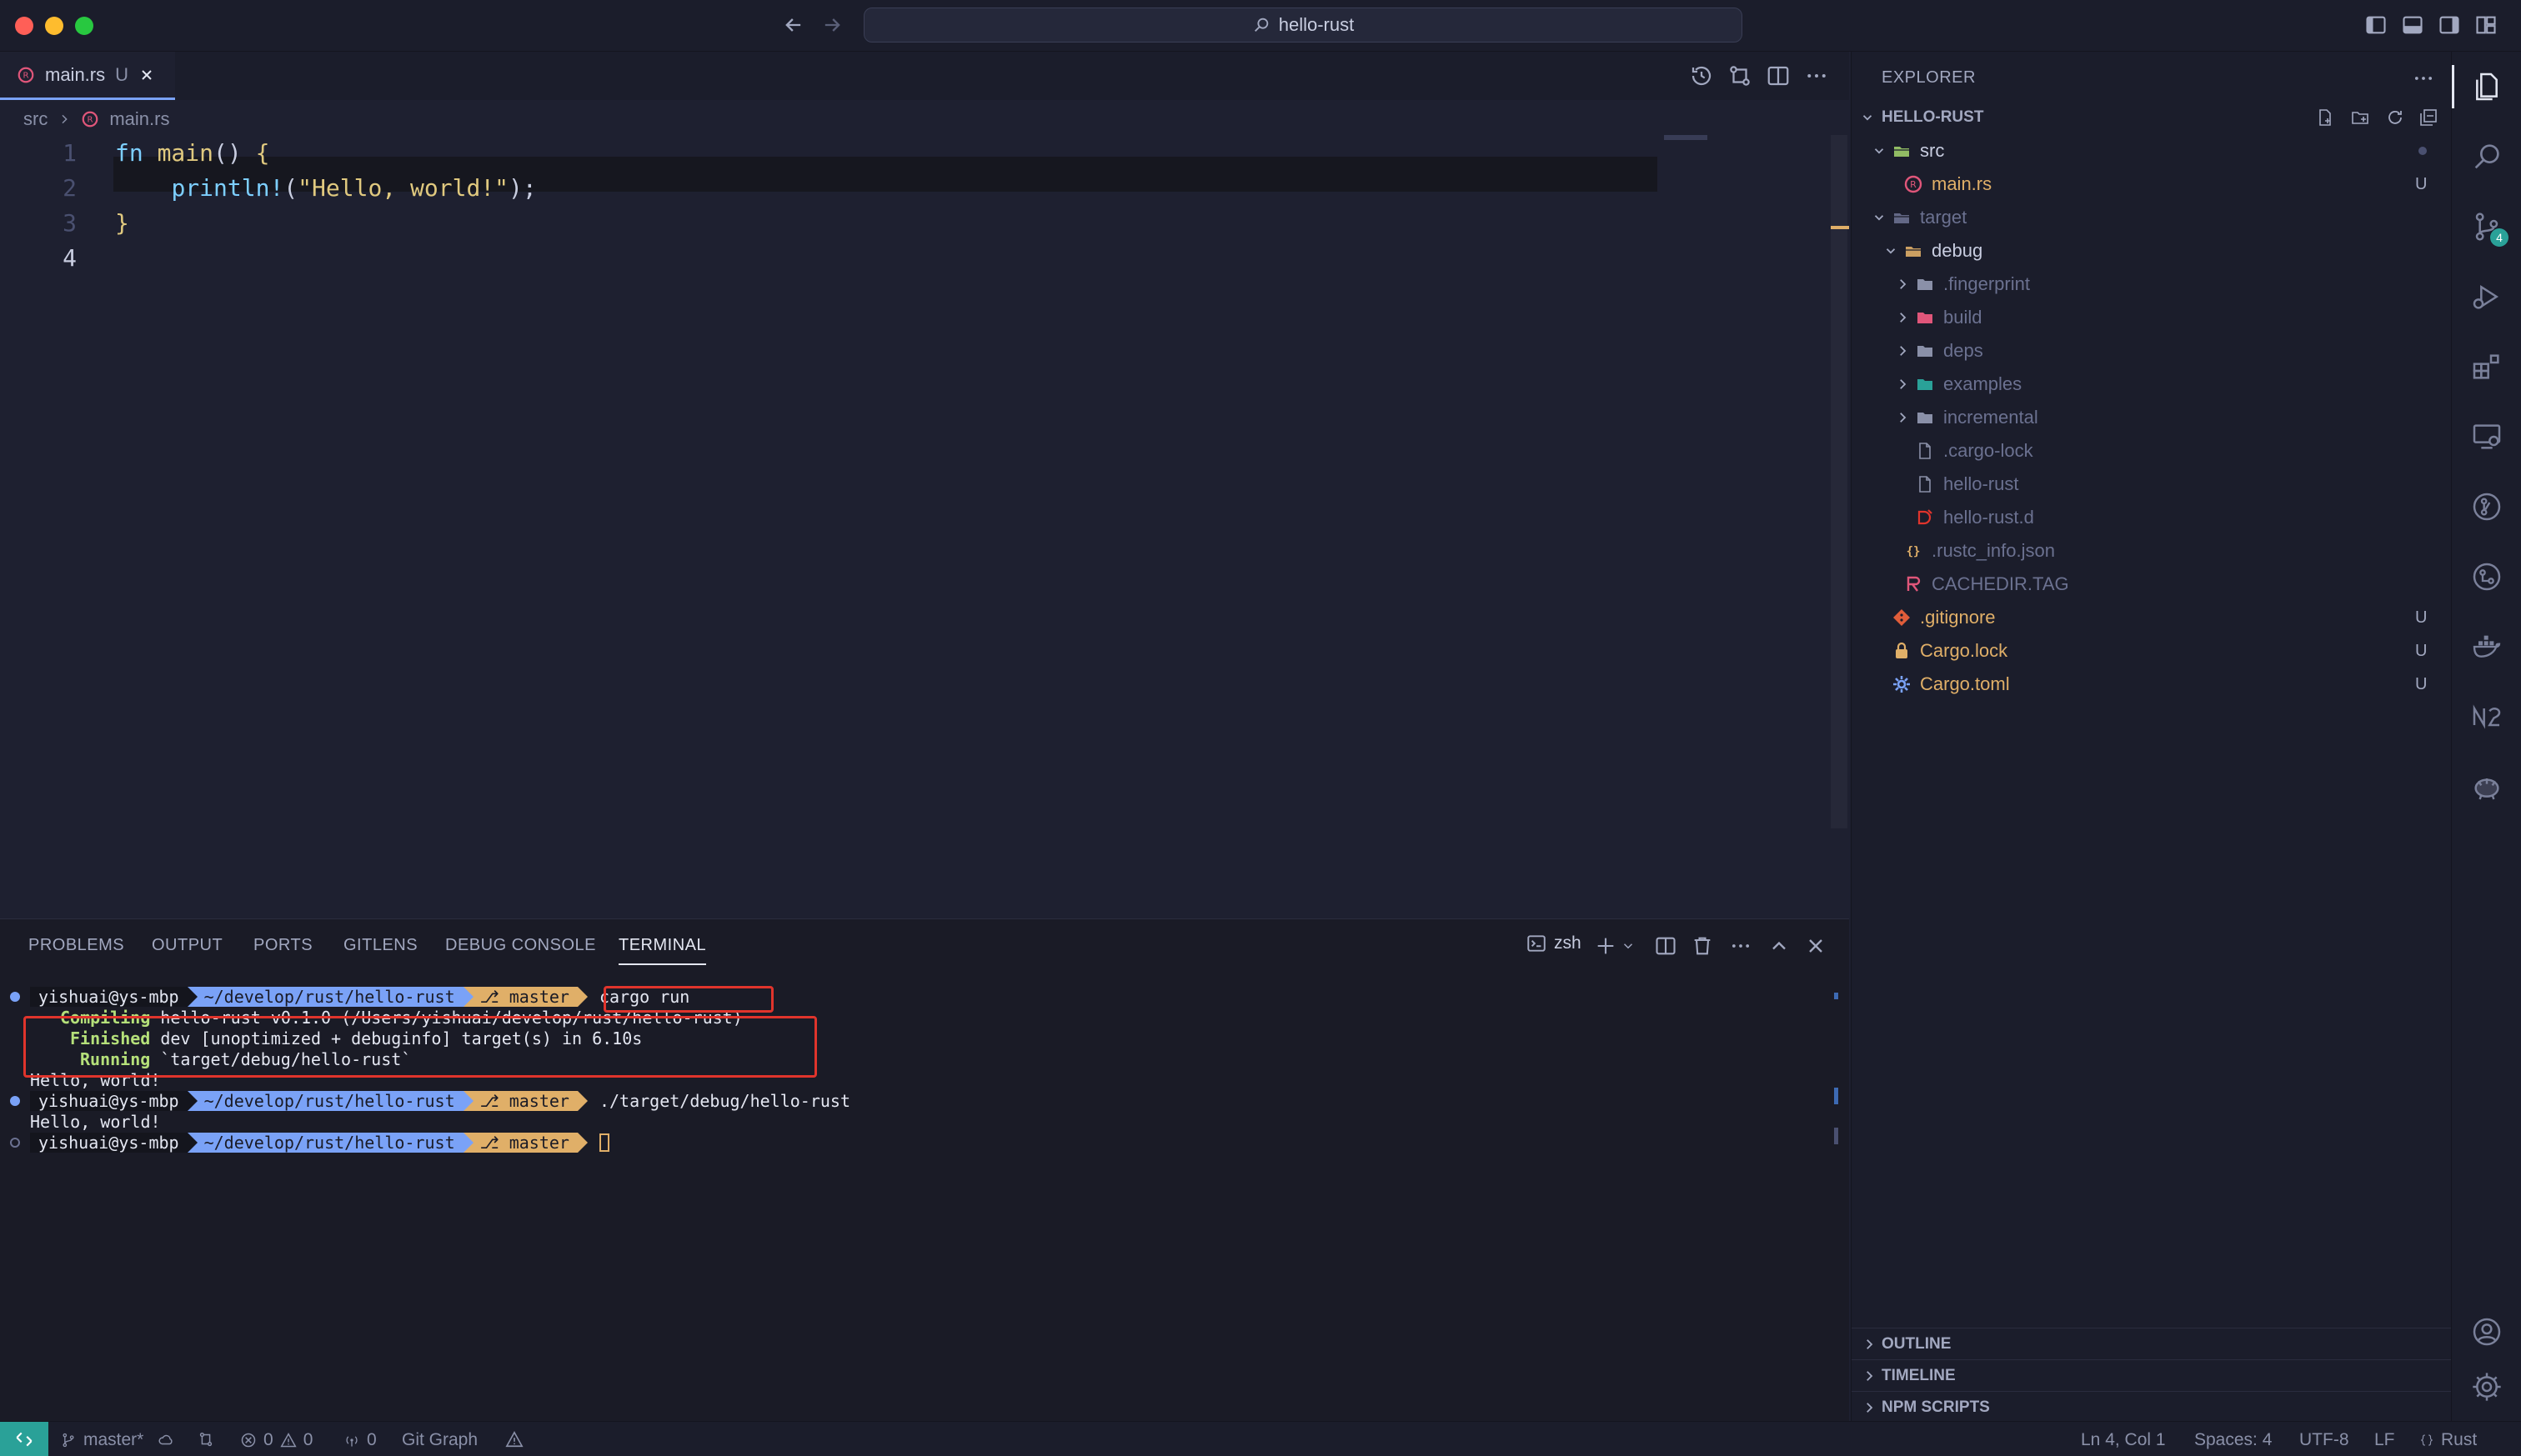  What do you see at coordinates (2449, 25) in the screenshot?
I see `toggle-secondary-sidebar-icon` at bounding box center [2449, 25].